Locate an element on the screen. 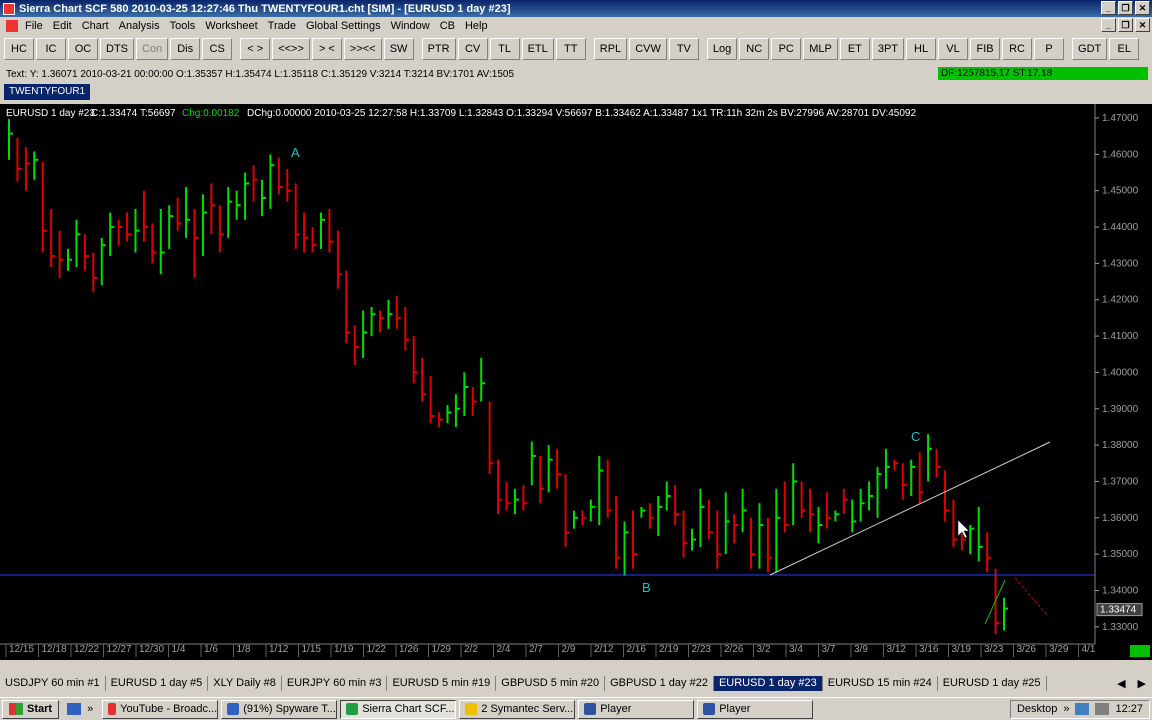 The image size is (1152, 720). quicklaunch-chevron-icon: » is located at coordinates (90, 709).